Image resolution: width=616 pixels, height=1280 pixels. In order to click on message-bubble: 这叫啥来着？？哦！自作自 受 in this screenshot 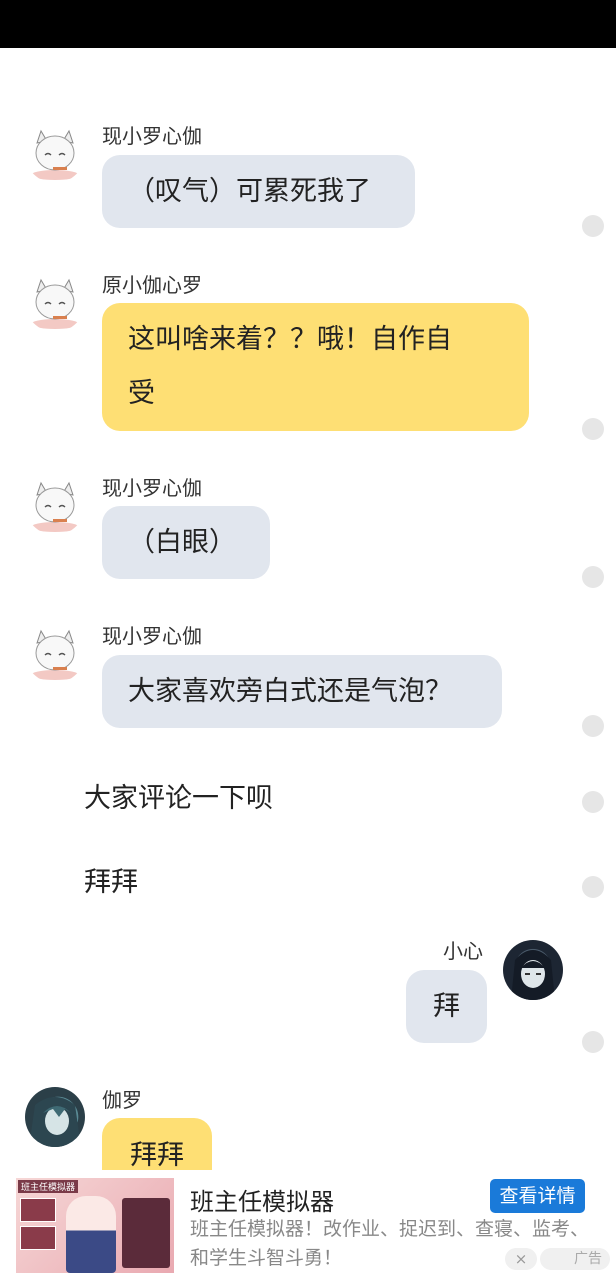, I will do `click(315, 367)`.